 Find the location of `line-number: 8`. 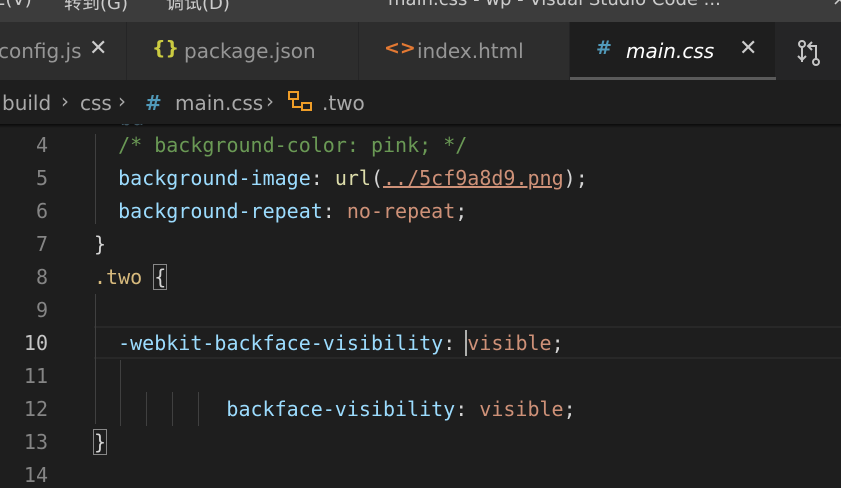

line-number: 8 is located at coordinates (41, 277).